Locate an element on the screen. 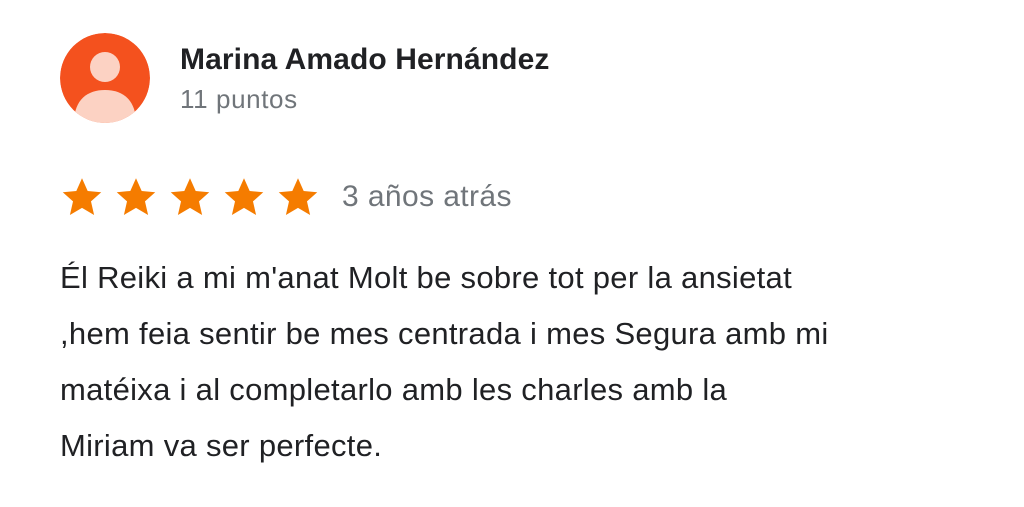 This screenshot has height=507, width=1024. review-header: Marina Amado Hernández 11 puntos is located at coordinates (305, 78).